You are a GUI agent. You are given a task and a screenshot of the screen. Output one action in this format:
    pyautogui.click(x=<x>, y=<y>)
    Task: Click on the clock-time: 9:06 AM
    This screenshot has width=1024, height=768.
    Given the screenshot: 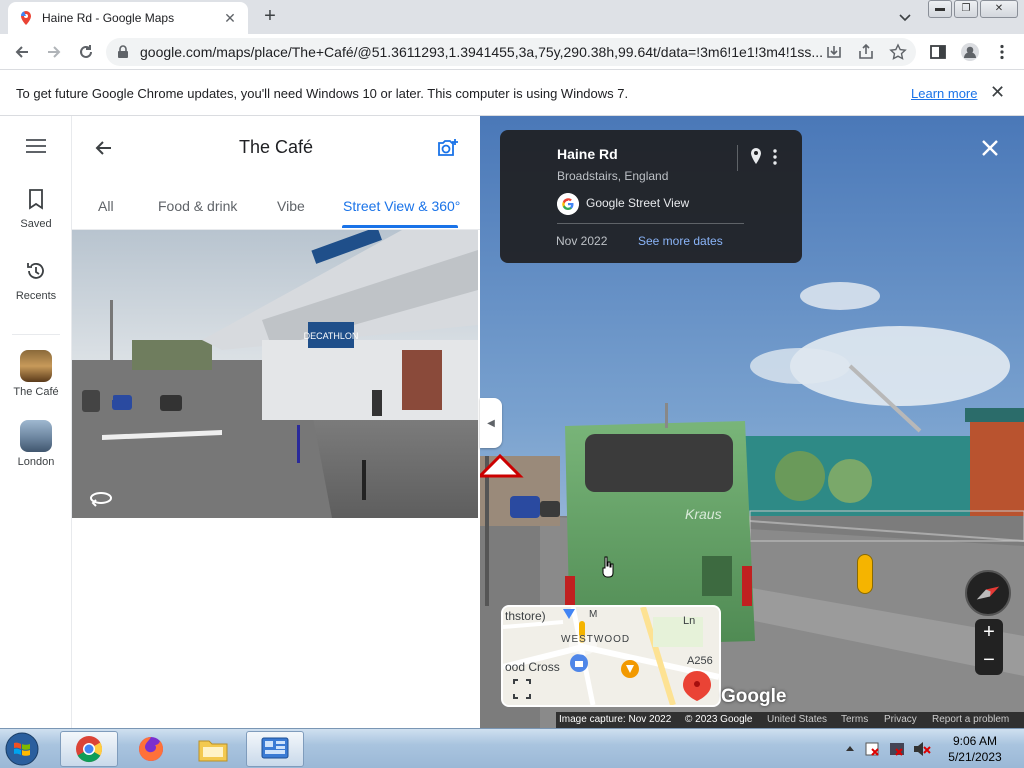 What is the action you would take?
    pyautogui.click(x=975, y=741)
    